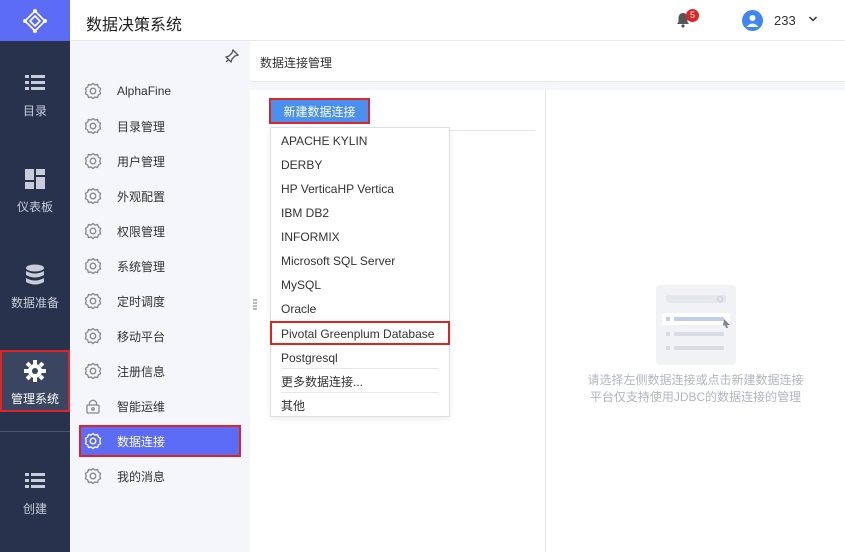 The height and width of the screenshot is (552, 845). I want to click on subnav-item-system-mgmt: 系统管理, so click(160, 266).